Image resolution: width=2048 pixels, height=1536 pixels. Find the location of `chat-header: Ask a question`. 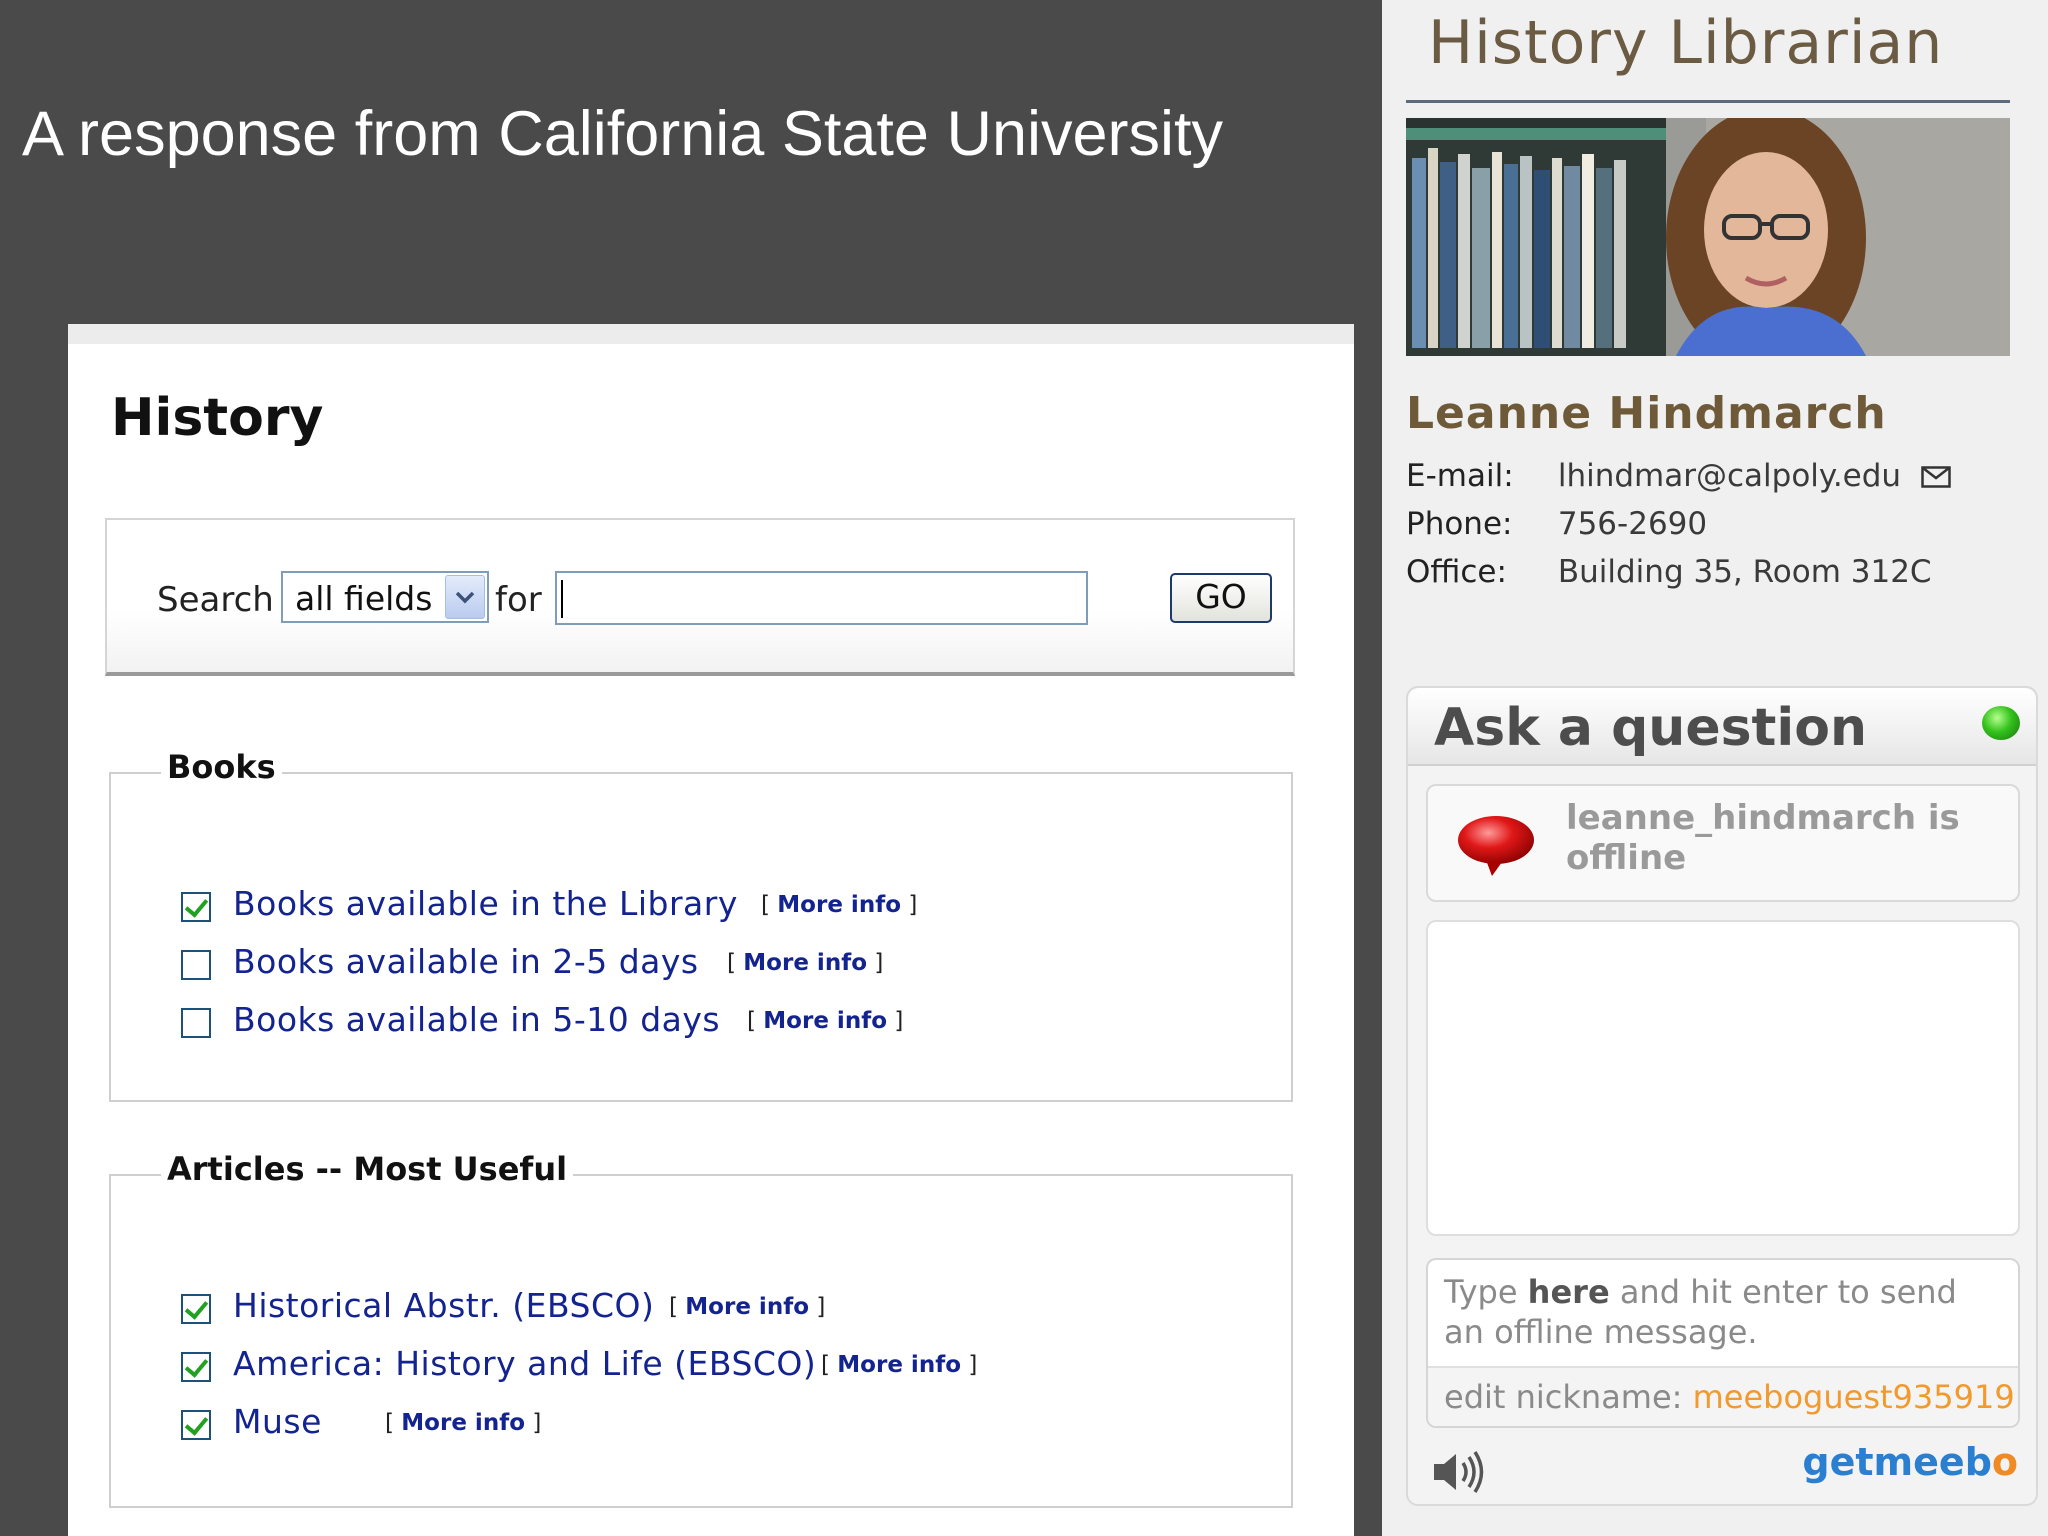

chat-header: Ask a question is located at coordinates (1722, 727).